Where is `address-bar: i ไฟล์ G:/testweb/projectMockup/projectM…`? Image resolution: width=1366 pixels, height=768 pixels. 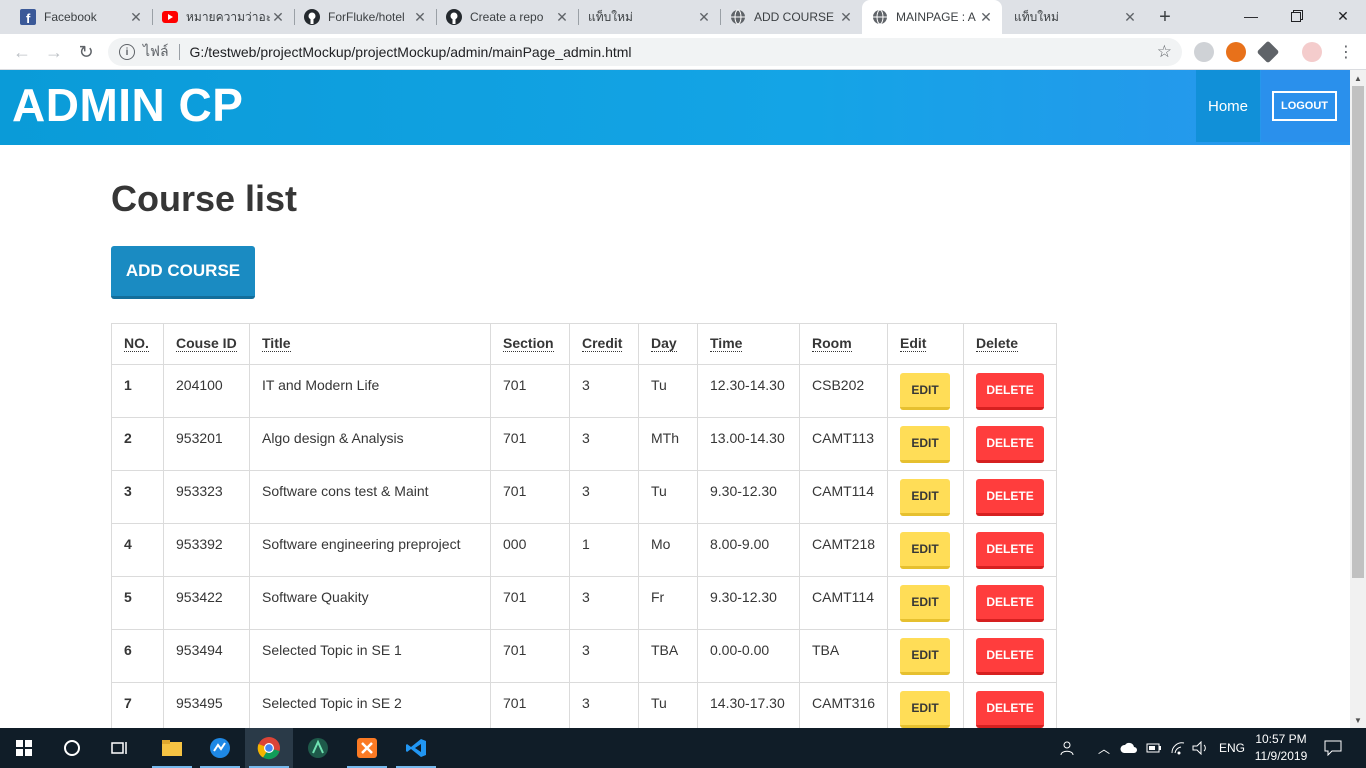
address-bar: i ไฟล์ G:/testweb/projectMockup/projectM… is located at coordinates (645, 52).